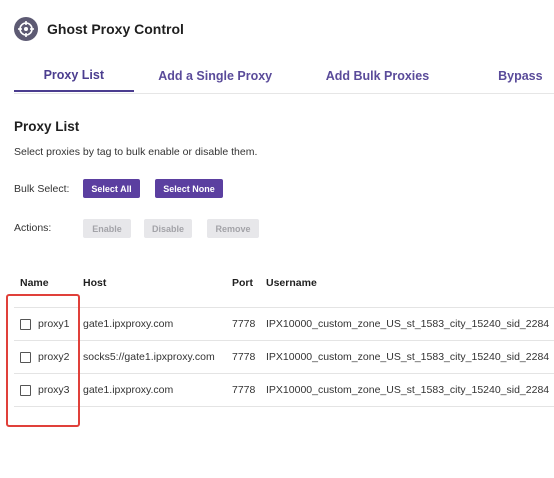 This screenshot has height=478, width=554. What do you see at coordinates (94, 283) in the screenshot?
I see `header-host: Host` at bounding box center [94, 283].